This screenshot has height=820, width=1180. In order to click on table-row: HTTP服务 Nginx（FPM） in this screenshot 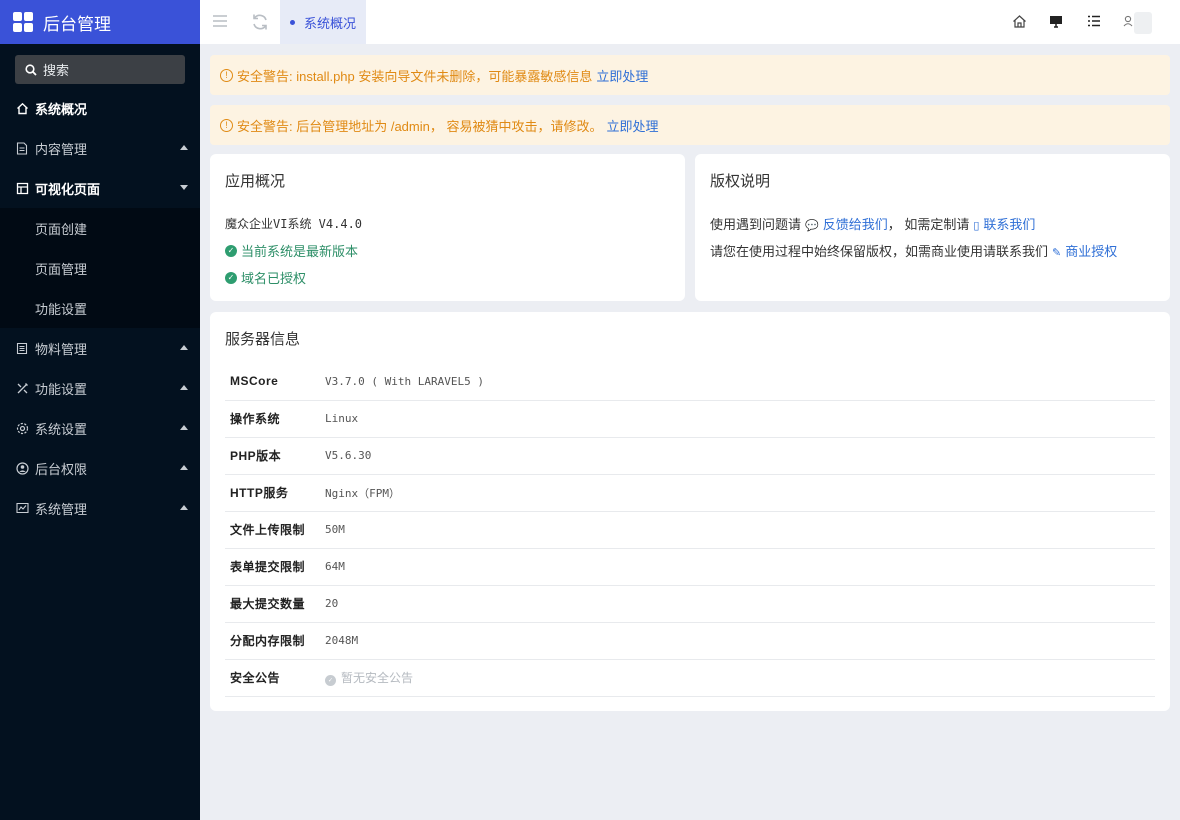, I will do `click(690, 493)`.